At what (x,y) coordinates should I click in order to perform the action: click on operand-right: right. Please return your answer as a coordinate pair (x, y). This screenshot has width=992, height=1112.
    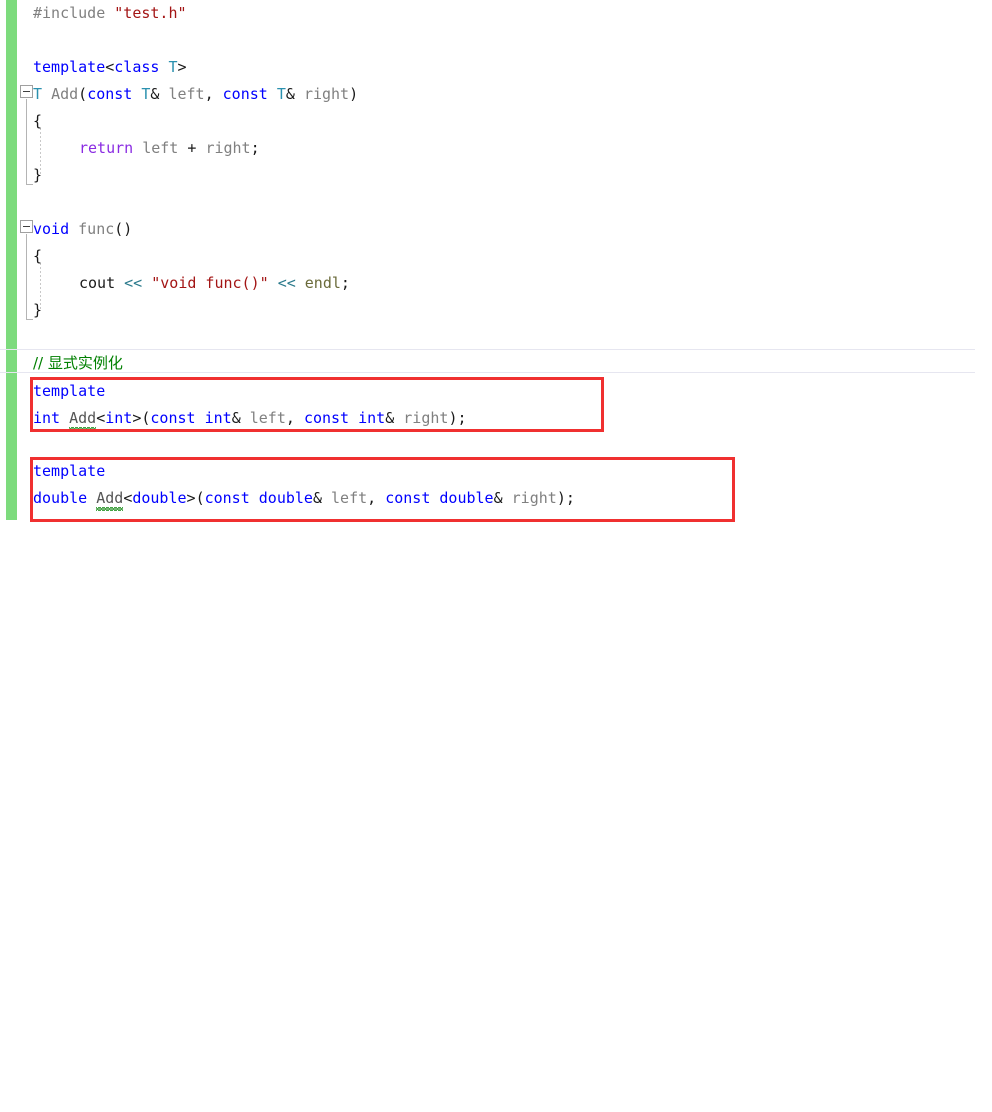
    Looking at the image, I should click on (228, 148).